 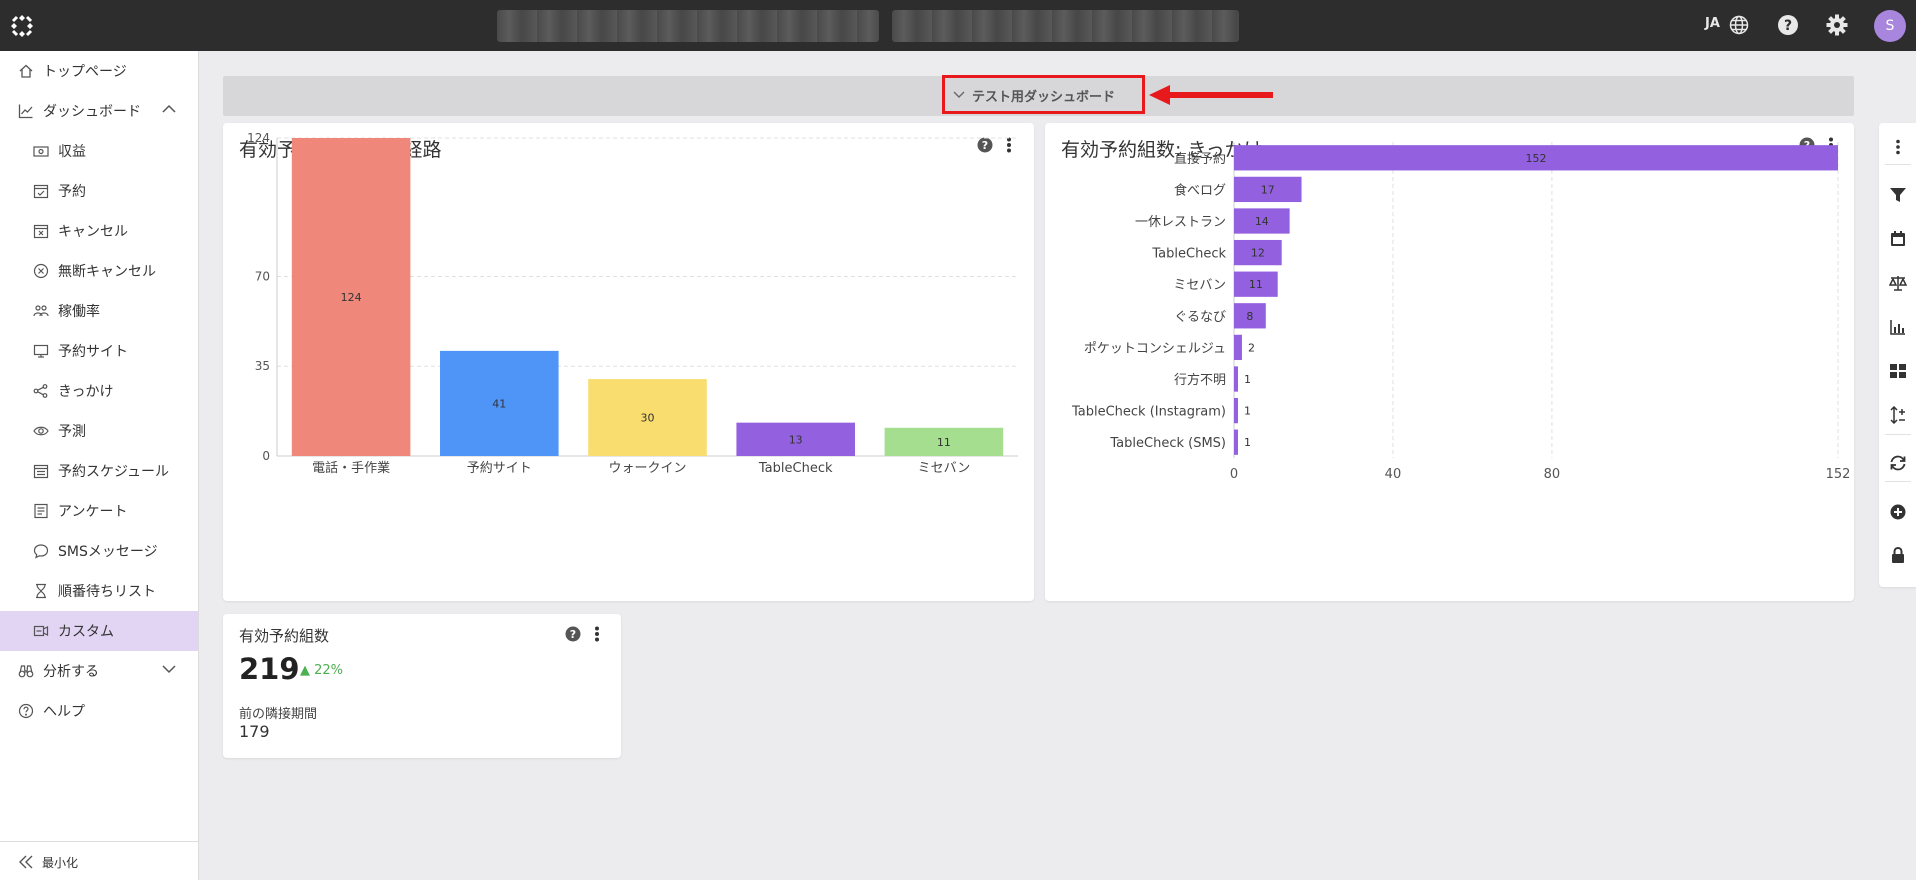 What do you see at coordinates (92, 112) in the screenshot?
I see `sidebar-item-label: ダッシュボード` at bounding box center [92, 112].